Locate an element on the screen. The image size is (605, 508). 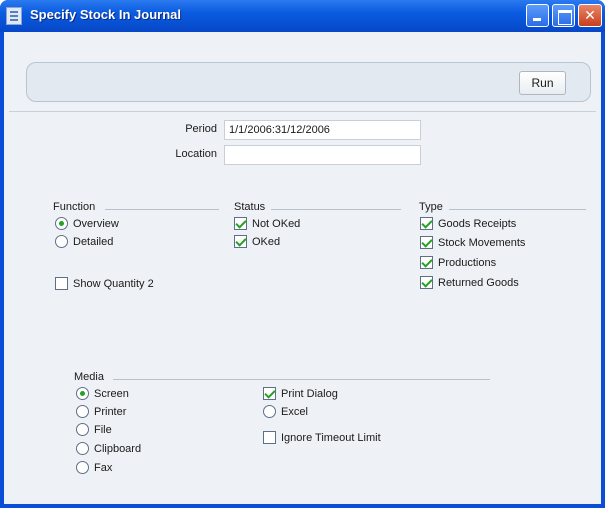
function-group-title: Function is located at coordinates (74, 207).